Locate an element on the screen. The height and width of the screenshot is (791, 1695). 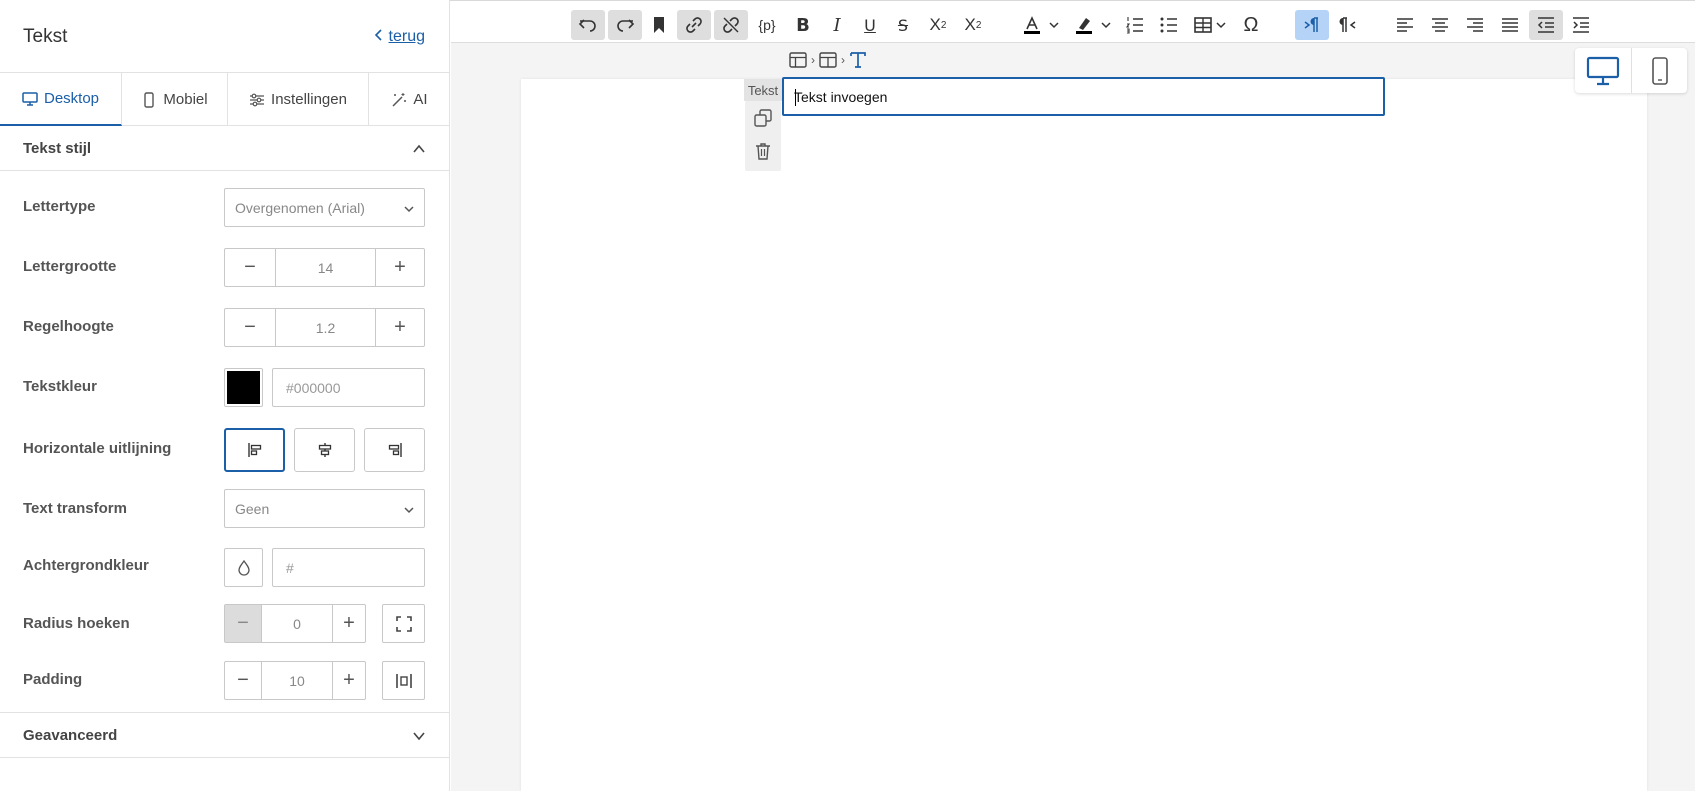
section-geavanceerd-label: Geavanceerd is located at coordinates (70, 735).